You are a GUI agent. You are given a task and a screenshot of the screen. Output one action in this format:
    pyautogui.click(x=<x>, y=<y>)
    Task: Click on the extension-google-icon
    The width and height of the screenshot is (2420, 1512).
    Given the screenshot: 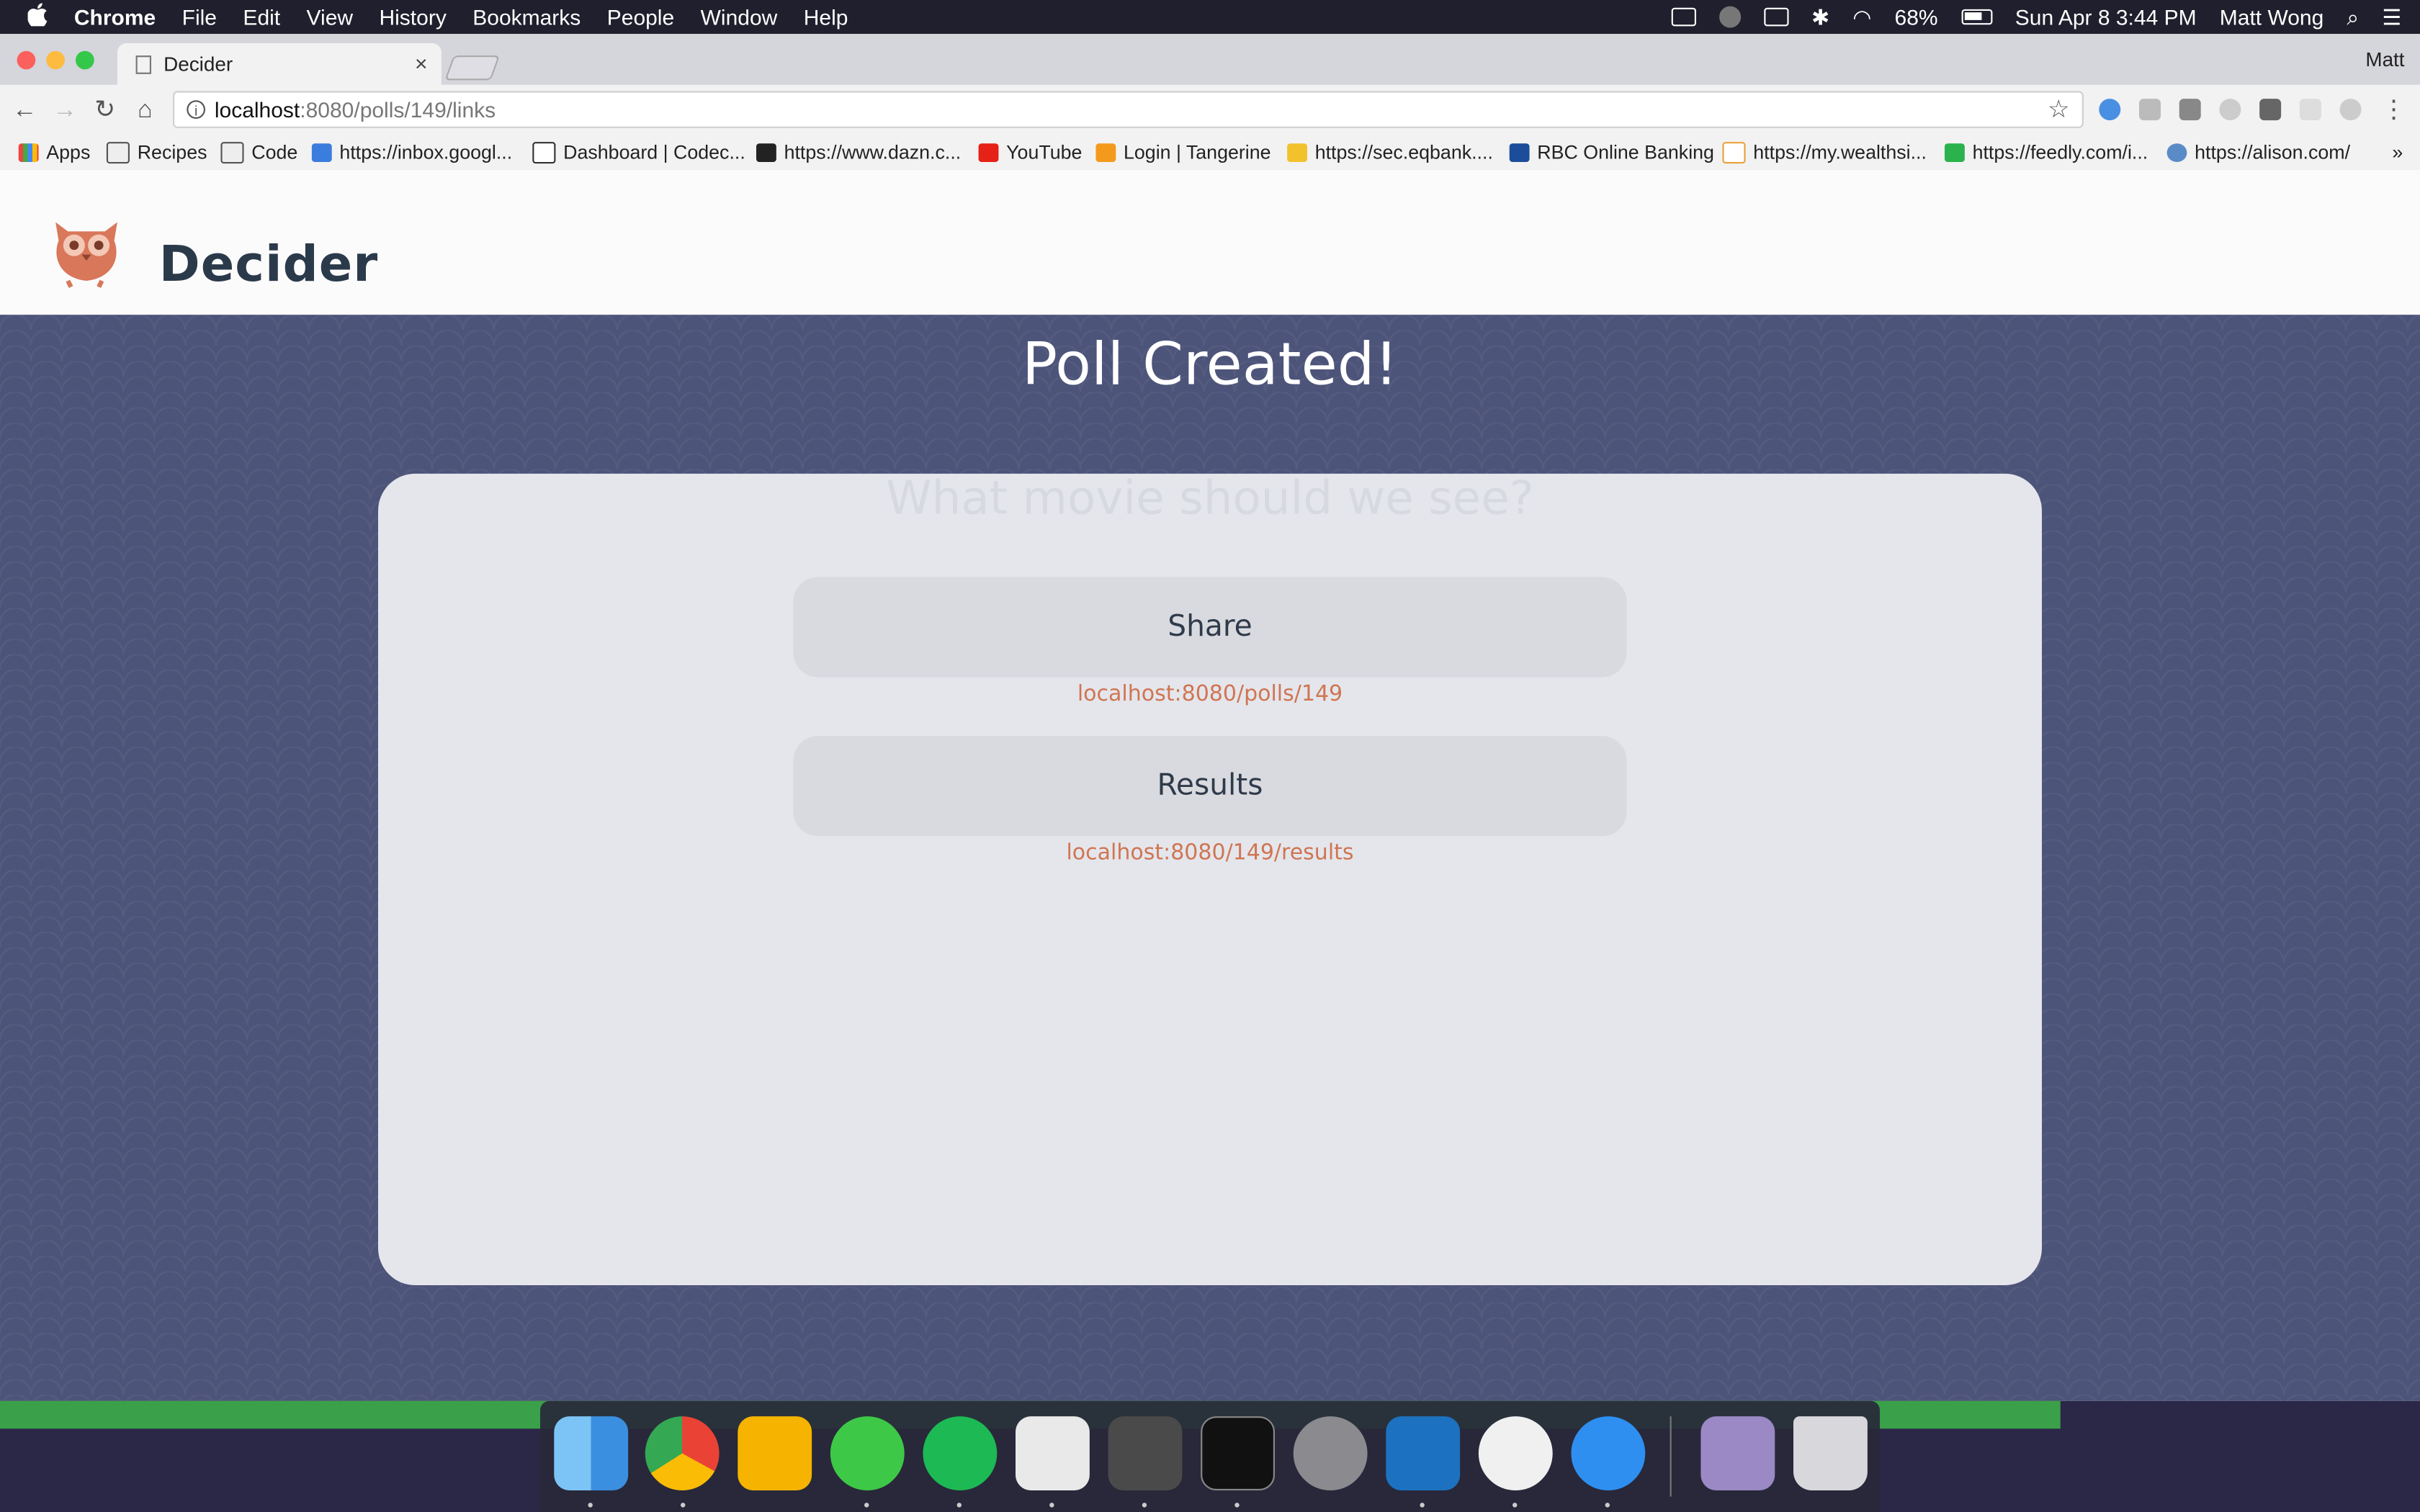 What is the action you would take?
    pyautogui.click(x=2110, y=110)
    